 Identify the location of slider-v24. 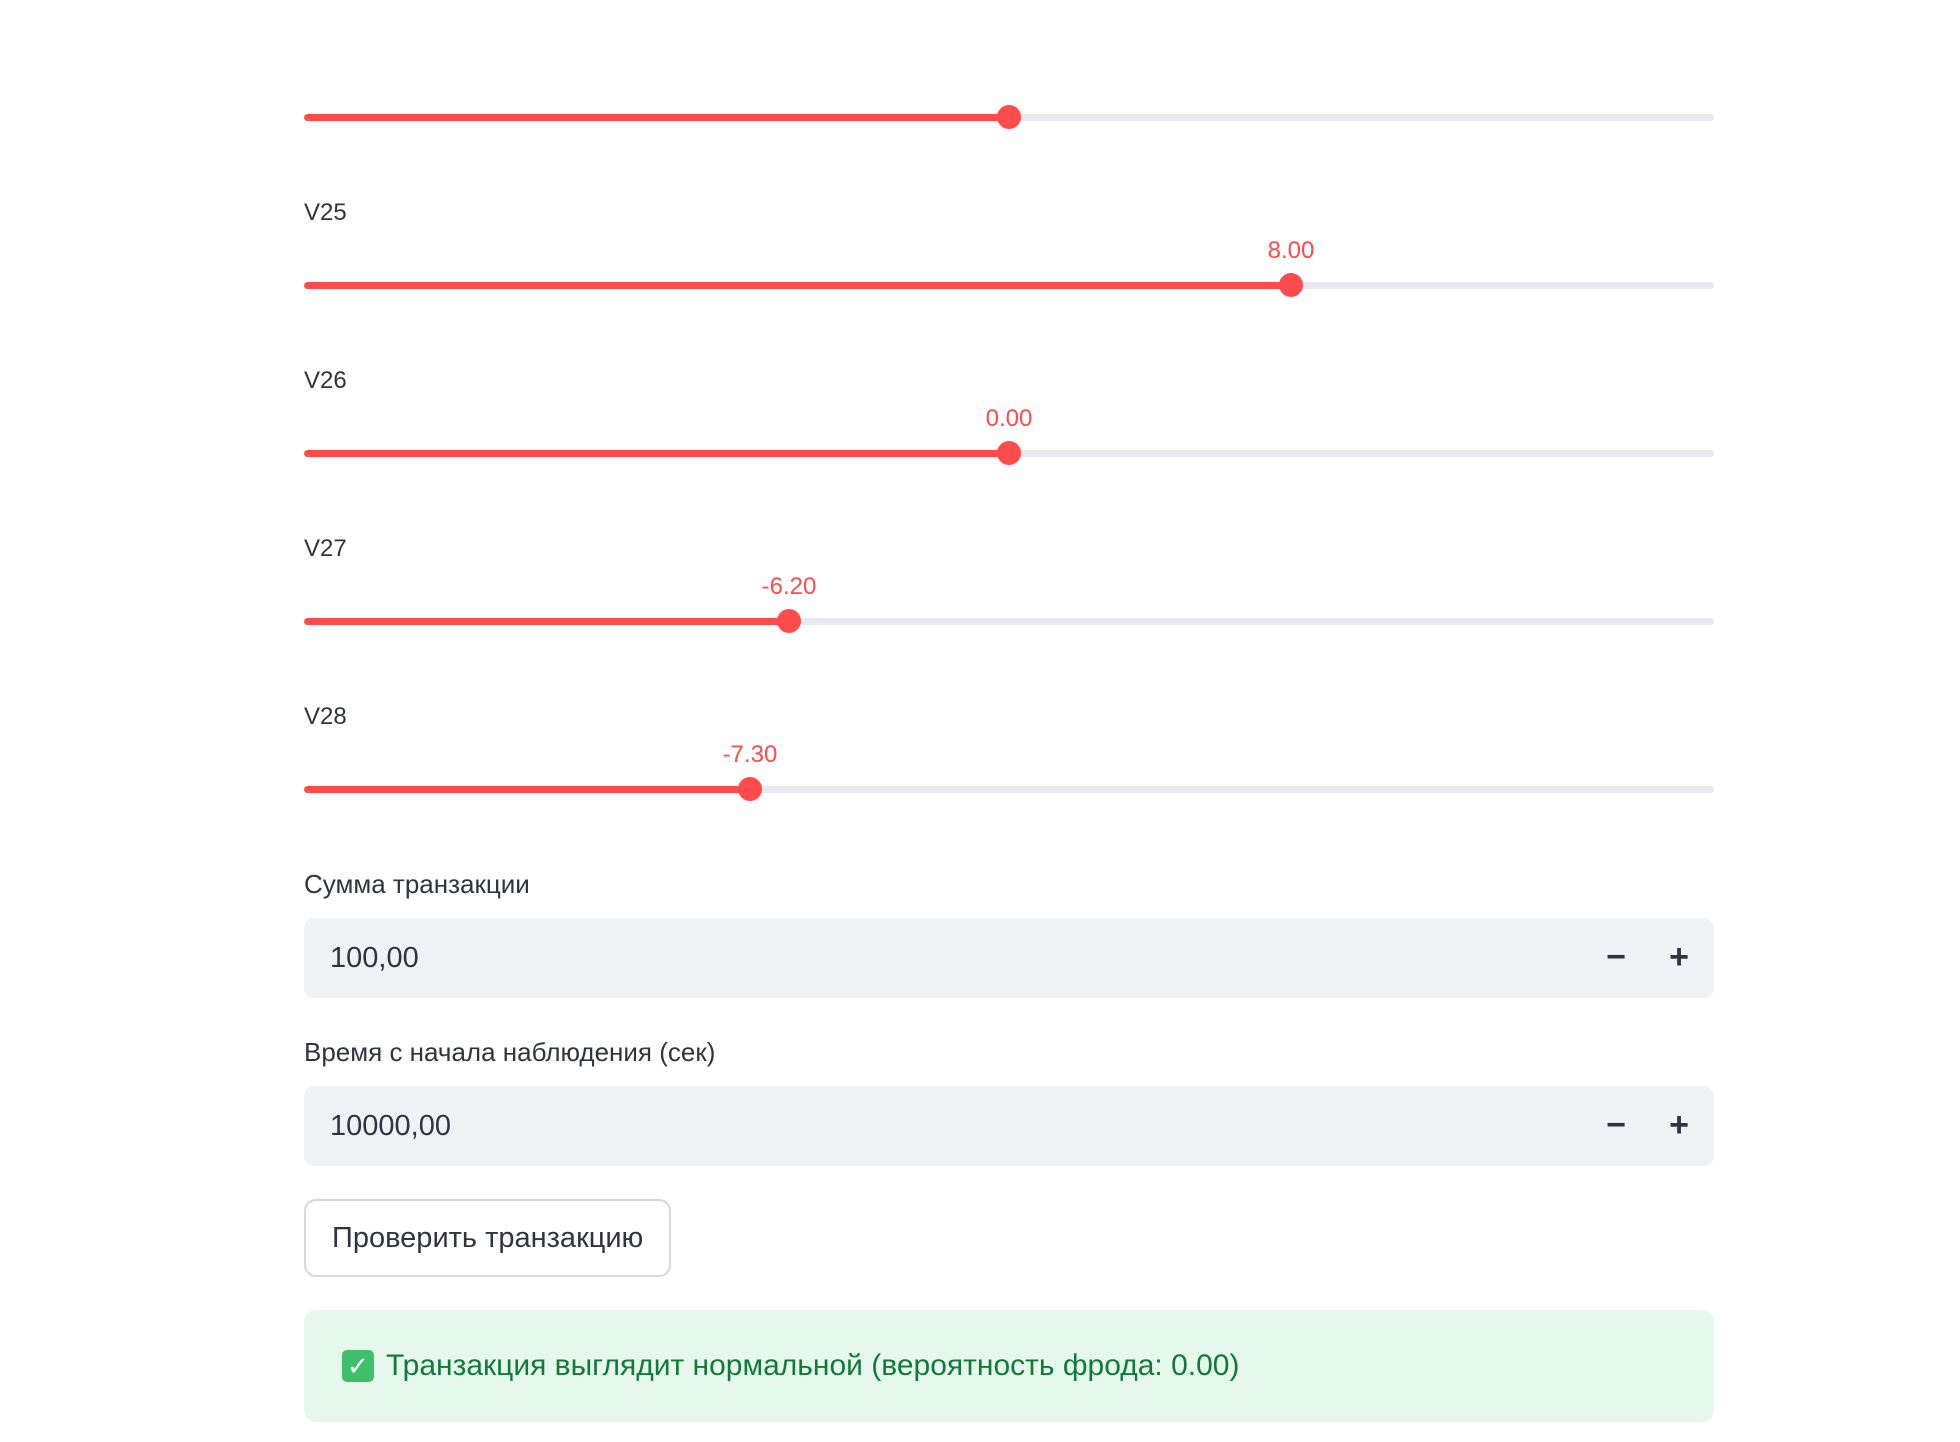
(1009, 80).